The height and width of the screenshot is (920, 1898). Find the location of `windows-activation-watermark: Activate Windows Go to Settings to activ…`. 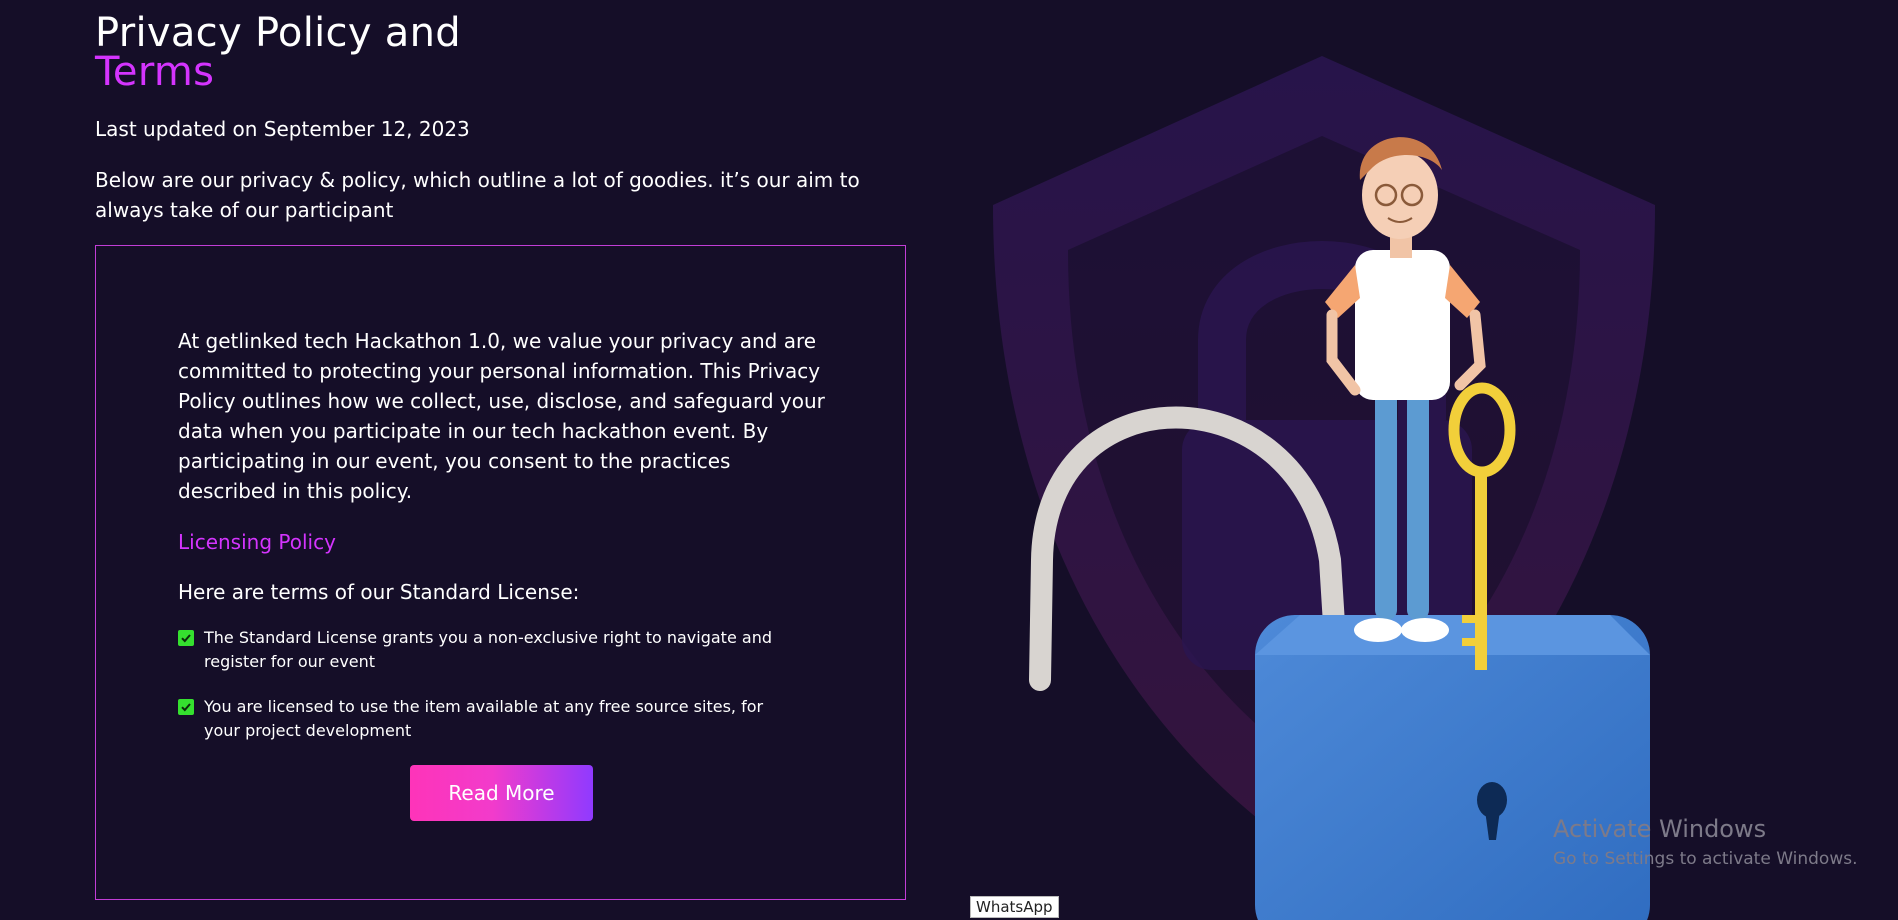

windows-activation-watermark: Activate Windows Go to Settings to activ… is located at coordinates (1705, 842).